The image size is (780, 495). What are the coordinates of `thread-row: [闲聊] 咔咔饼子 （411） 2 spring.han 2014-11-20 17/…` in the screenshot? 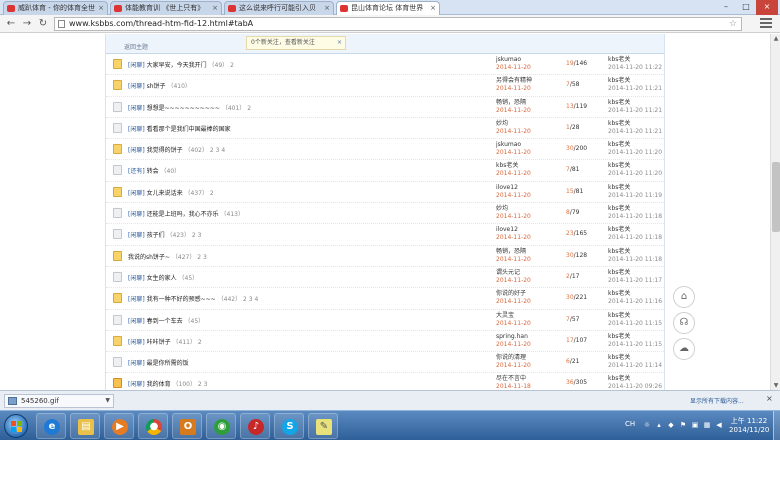 It's located at (385, 342).